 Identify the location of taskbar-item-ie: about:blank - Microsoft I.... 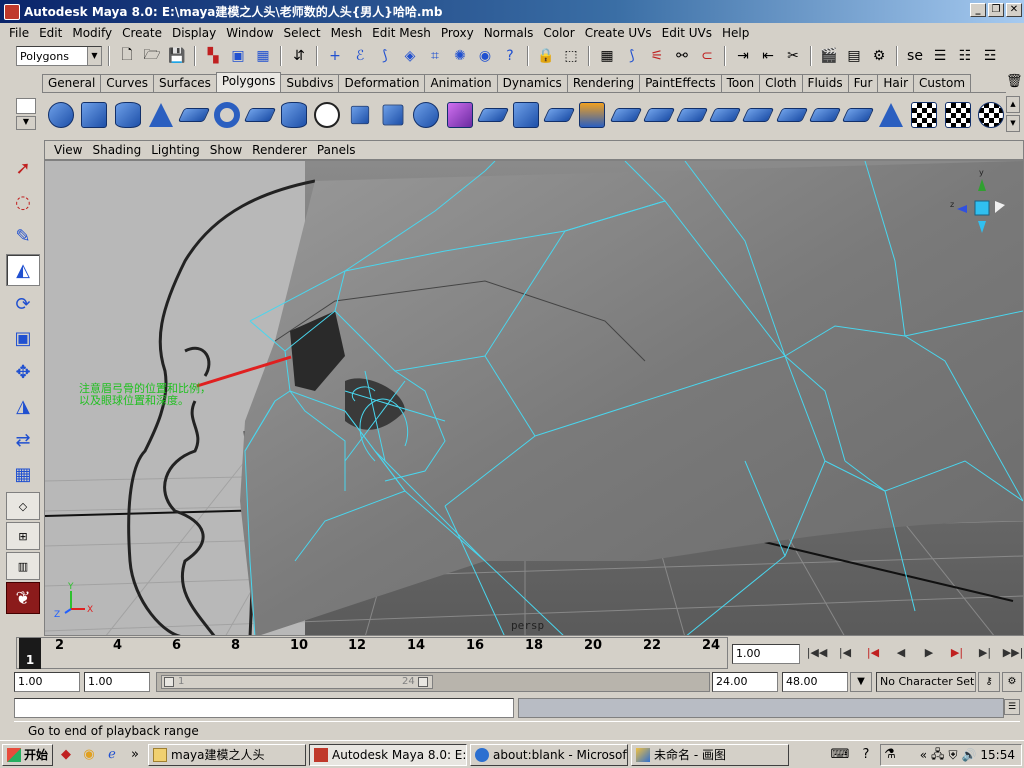
(549, 754).